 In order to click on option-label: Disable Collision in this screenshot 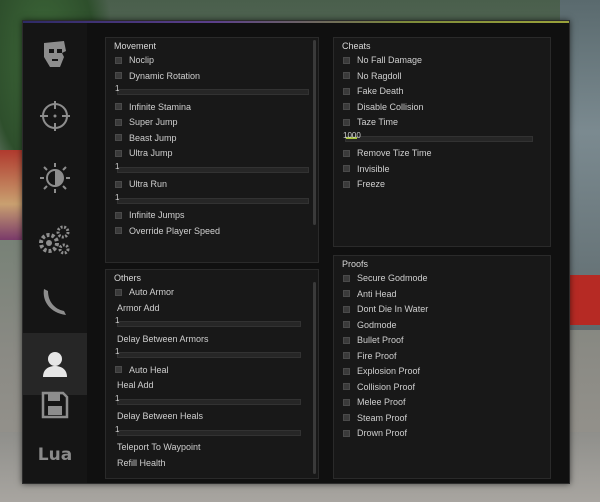, I will do `click(390, 106)`.